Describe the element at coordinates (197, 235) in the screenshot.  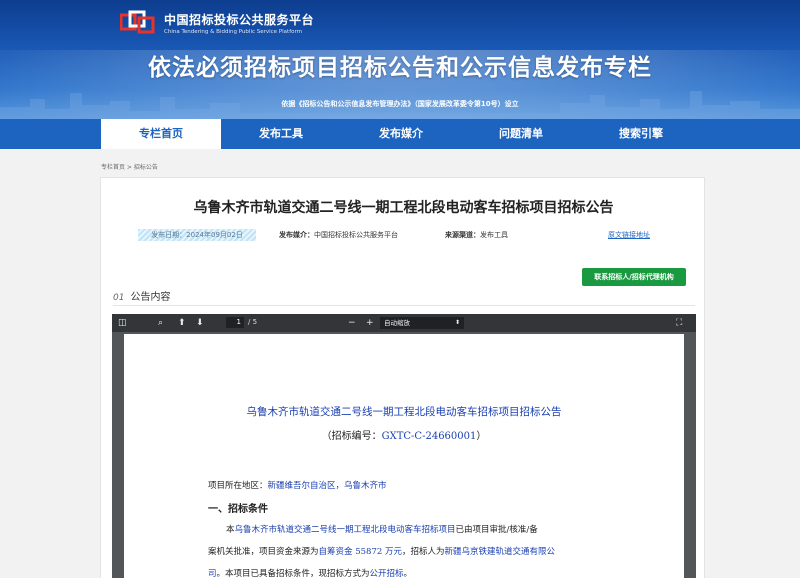
I see `publish-date: 发布日期：2024年09月02日` at that location.